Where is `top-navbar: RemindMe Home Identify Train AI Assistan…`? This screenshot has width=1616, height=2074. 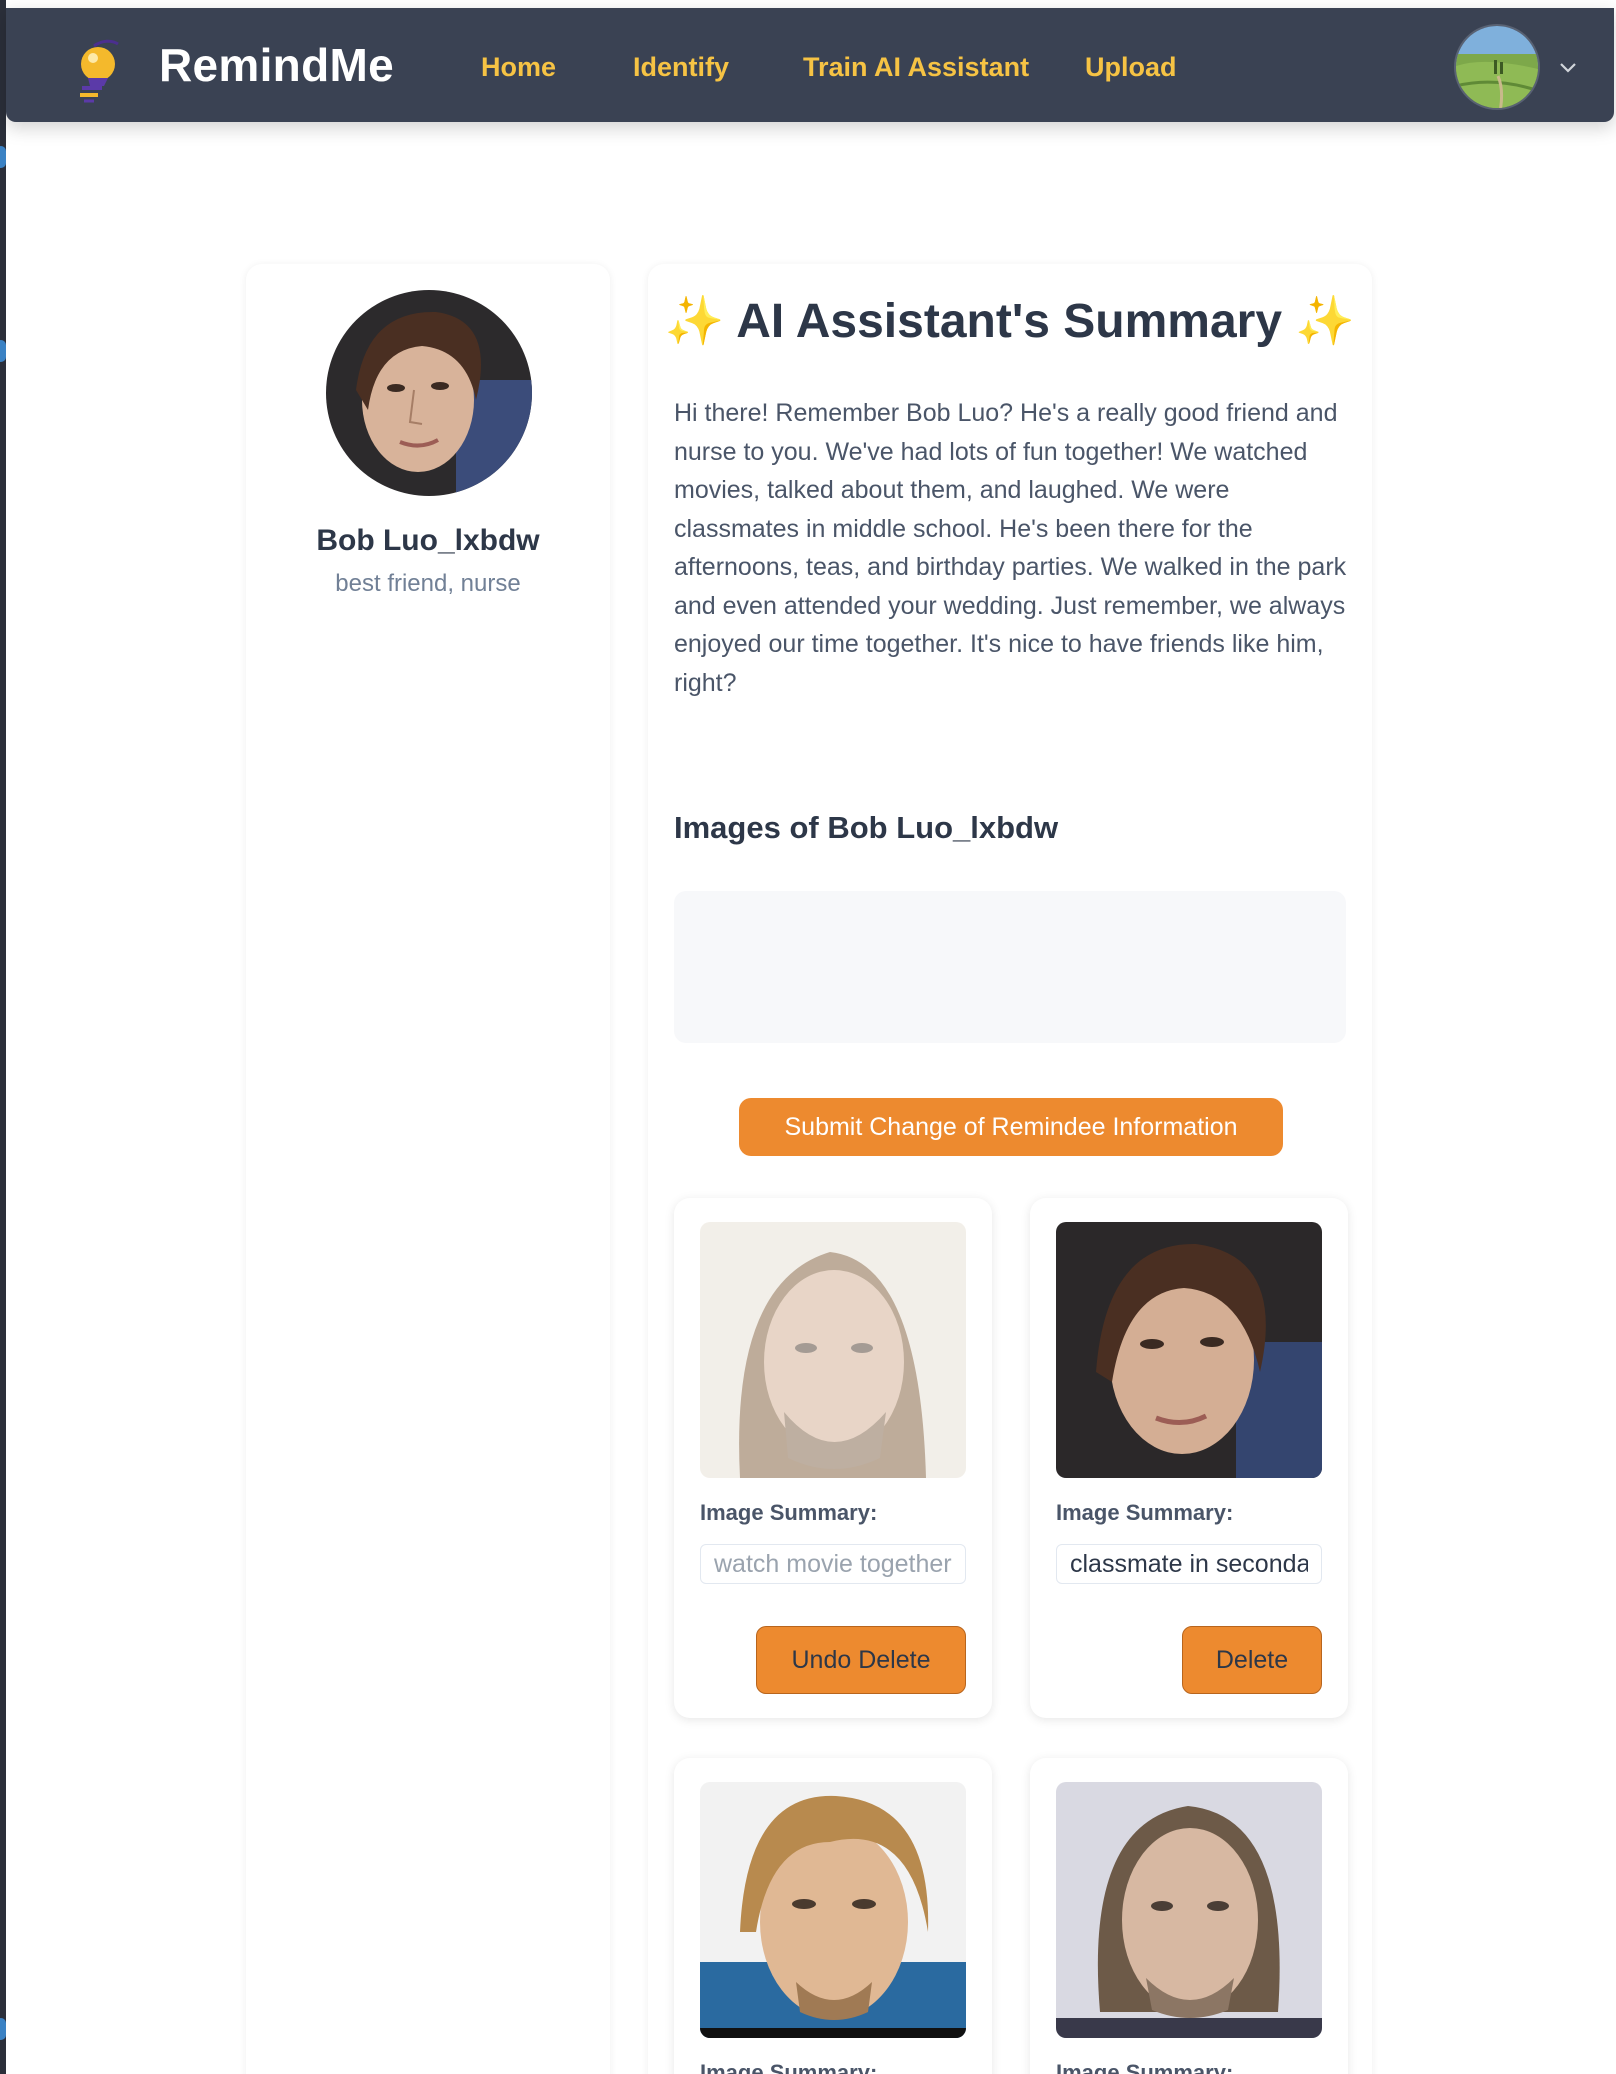
top-navbar: RemindMe Home Identify Train AI Assistan… is located at coordinates (810, 65).